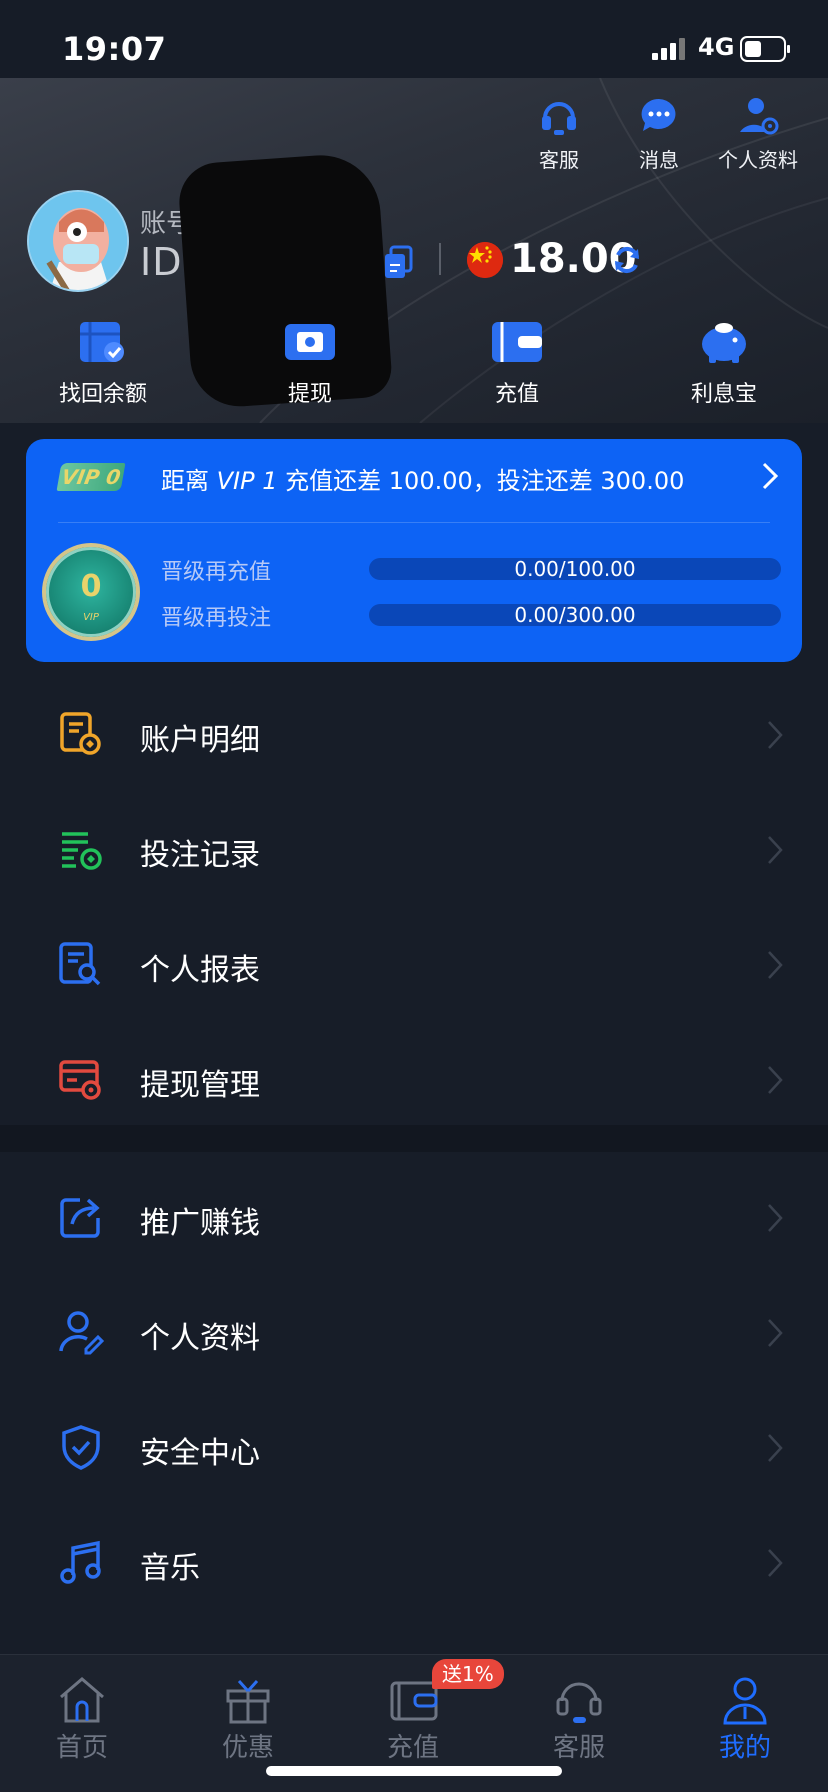 Image resolution: width=828 pixels, height=1792 pixels. What do you see at coordinates (412, 1748) in the screenshot?
I see `tab-label: 充值` at bounding box center [412, 1748].